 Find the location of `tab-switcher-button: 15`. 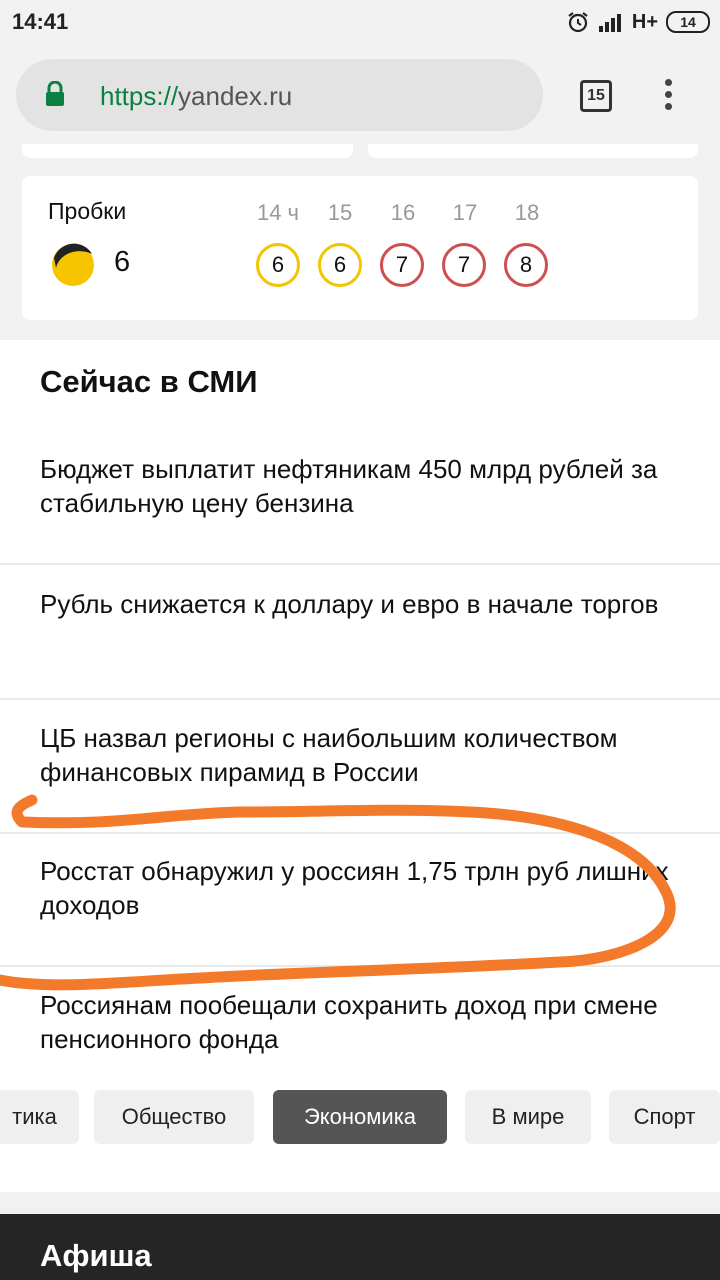

tab-switcher-button: 15 is located at coordinates (596, 96).